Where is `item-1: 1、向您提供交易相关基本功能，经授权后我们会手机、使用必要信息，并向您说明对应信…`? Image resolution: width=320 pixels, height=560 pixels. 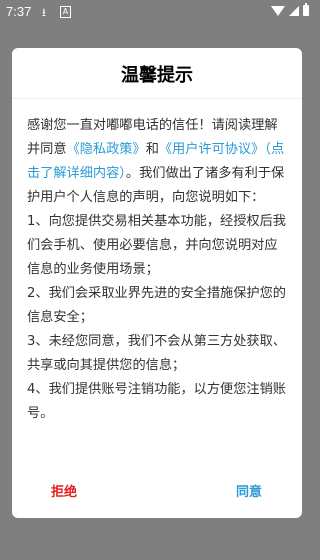 item-1: 1、向您提供交易相关基本功能，经授权后我们会手机、使用必要信息，并向您说明对应信… is located at coordinates (156, 245).